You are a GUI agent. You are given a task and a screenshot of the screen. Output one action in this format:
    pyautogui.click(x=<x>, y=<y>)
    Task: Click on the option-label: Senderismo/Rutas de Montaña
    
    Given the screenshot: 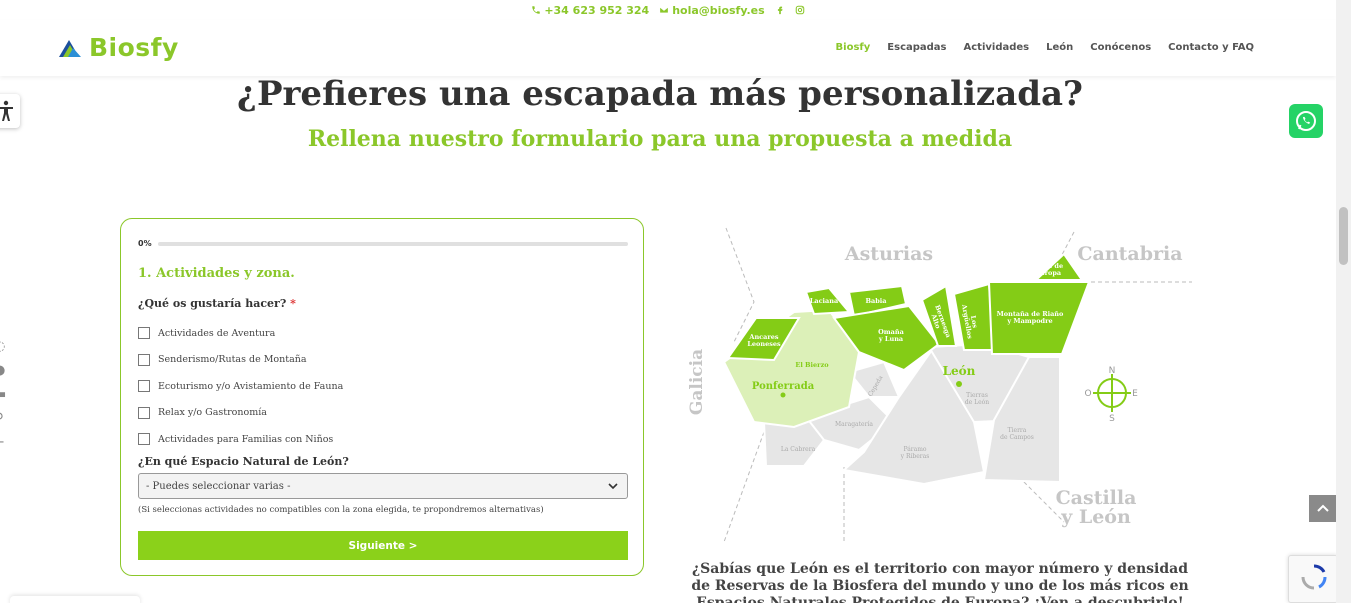 What is the action you would take?
    pyautogui.click(x=232, y=360)
    